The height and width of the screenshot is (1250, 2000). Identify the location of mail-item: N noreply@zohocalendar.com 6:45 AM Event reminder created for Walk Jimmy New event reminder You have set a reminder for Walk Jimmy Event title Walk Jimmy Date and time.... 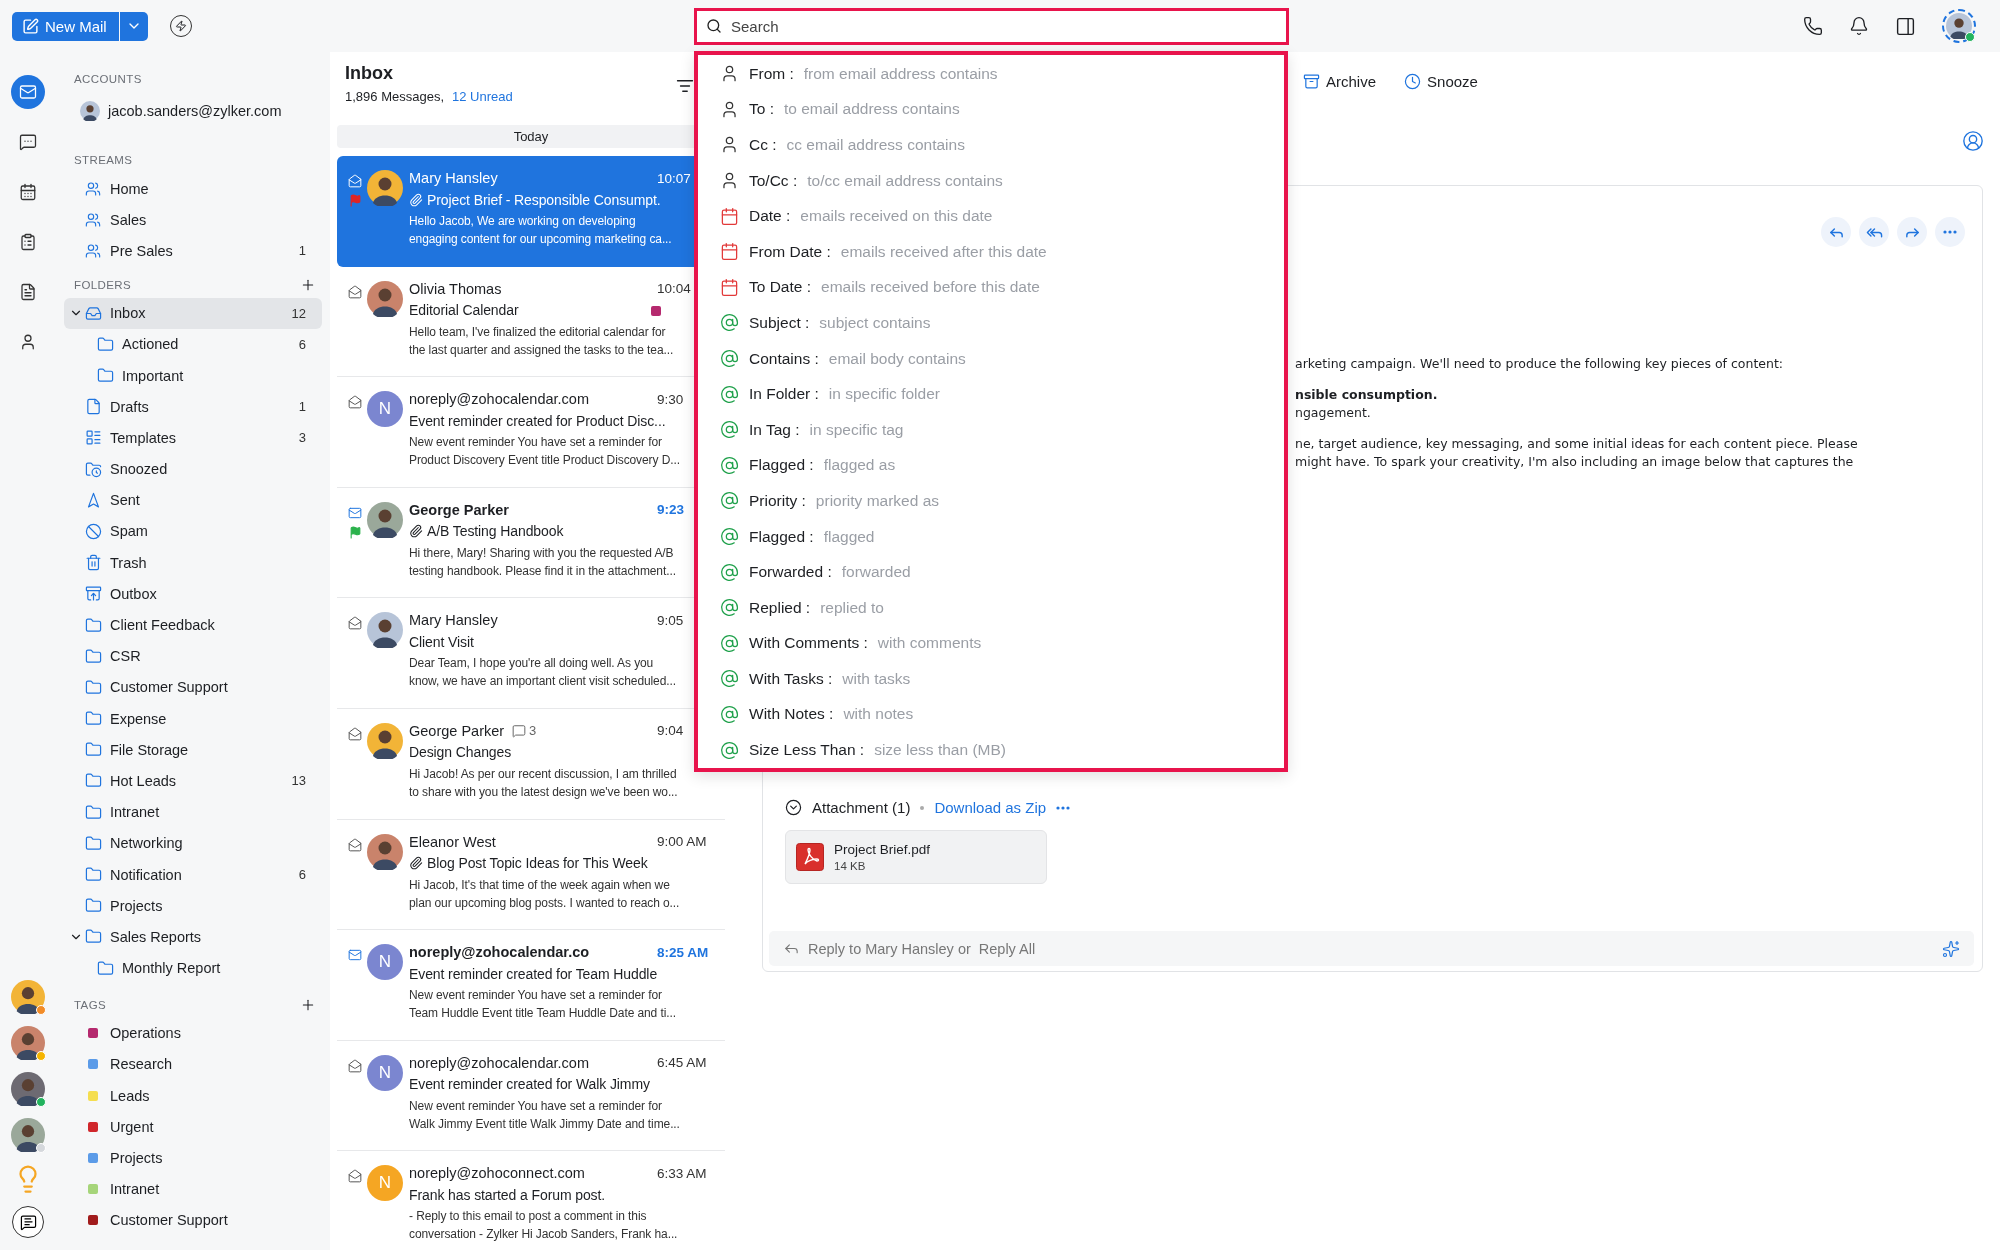
(531, 1096).